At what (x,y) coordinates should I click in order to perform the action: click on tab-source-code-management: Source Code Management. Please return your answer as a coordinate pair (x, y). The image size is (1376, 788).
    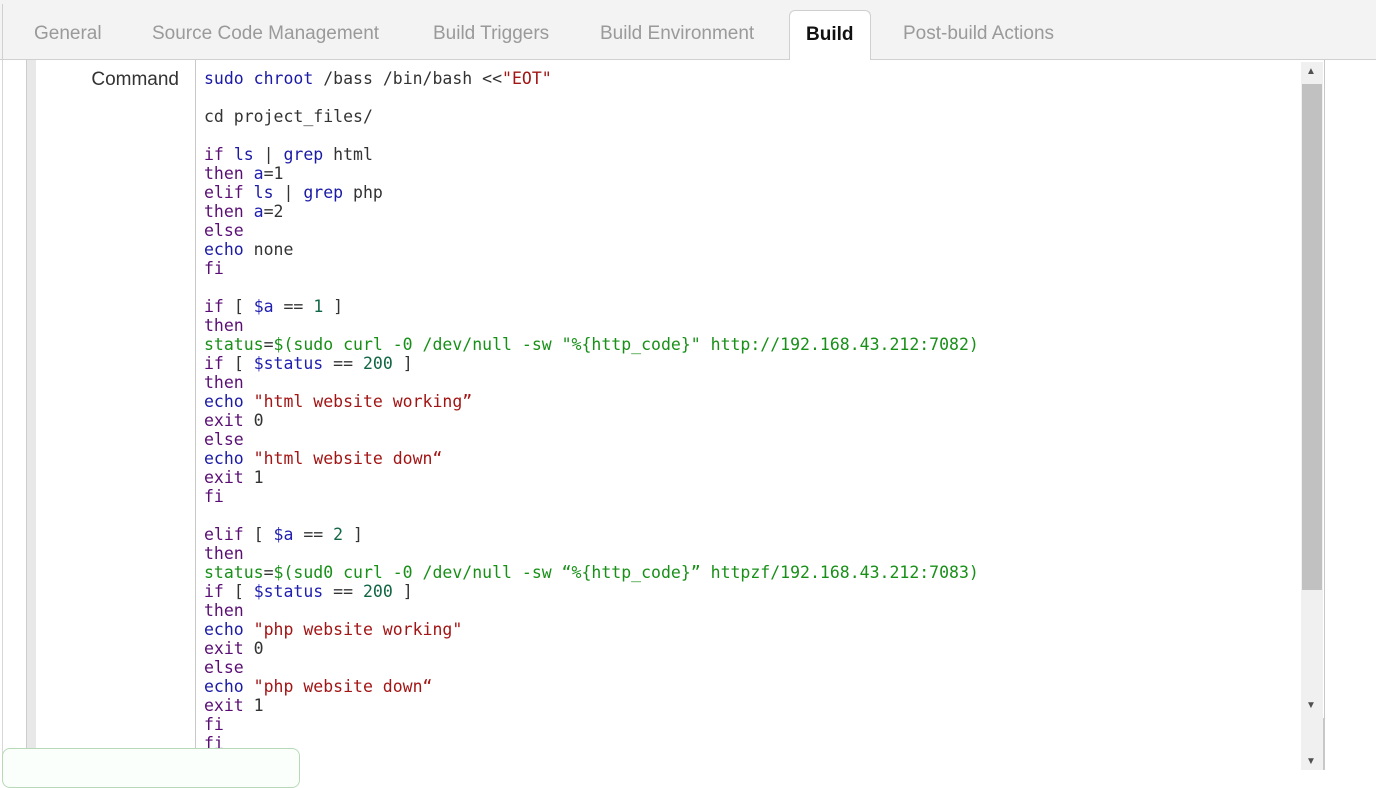
    Looking at the image, I should click on (265, 35).